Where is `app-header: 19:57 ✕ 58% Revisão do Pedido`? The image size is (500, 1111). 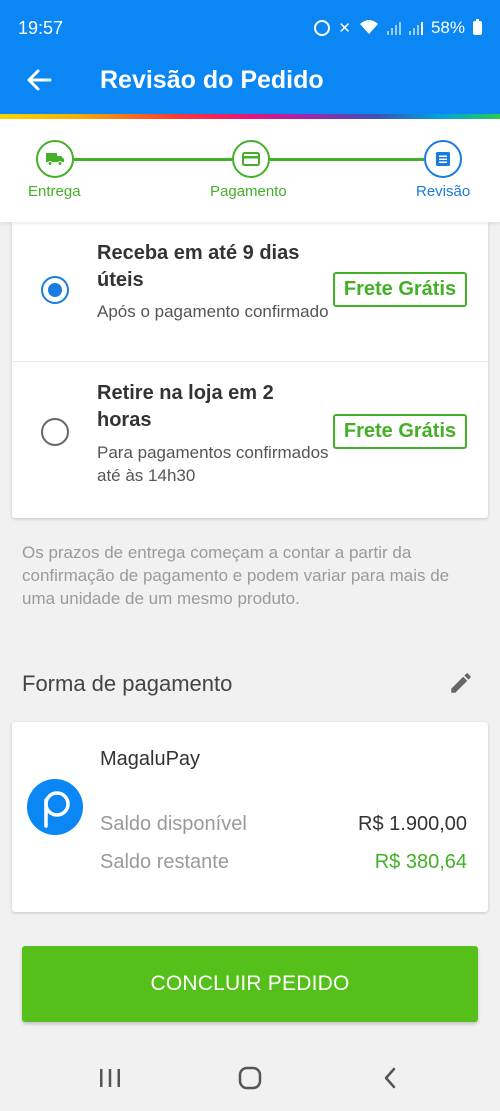 app-header: 19:57 ✕ 58% Revisão do Pedido is located at coordinates (250, 57).